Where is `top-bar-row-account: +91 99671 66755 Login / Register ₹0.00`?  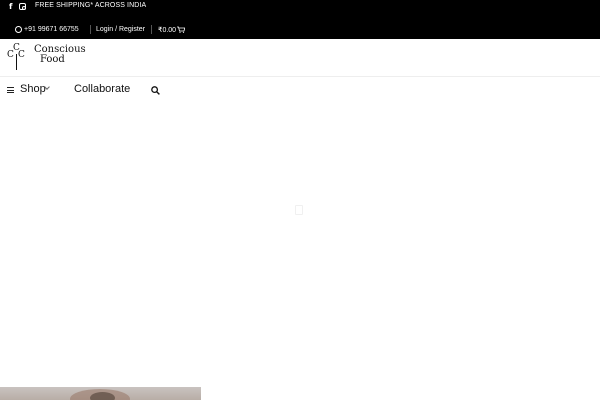 top-bar-row-account: +91 99671 66755 Login / Register ₹0.00 is located at coordinates (300, 31).